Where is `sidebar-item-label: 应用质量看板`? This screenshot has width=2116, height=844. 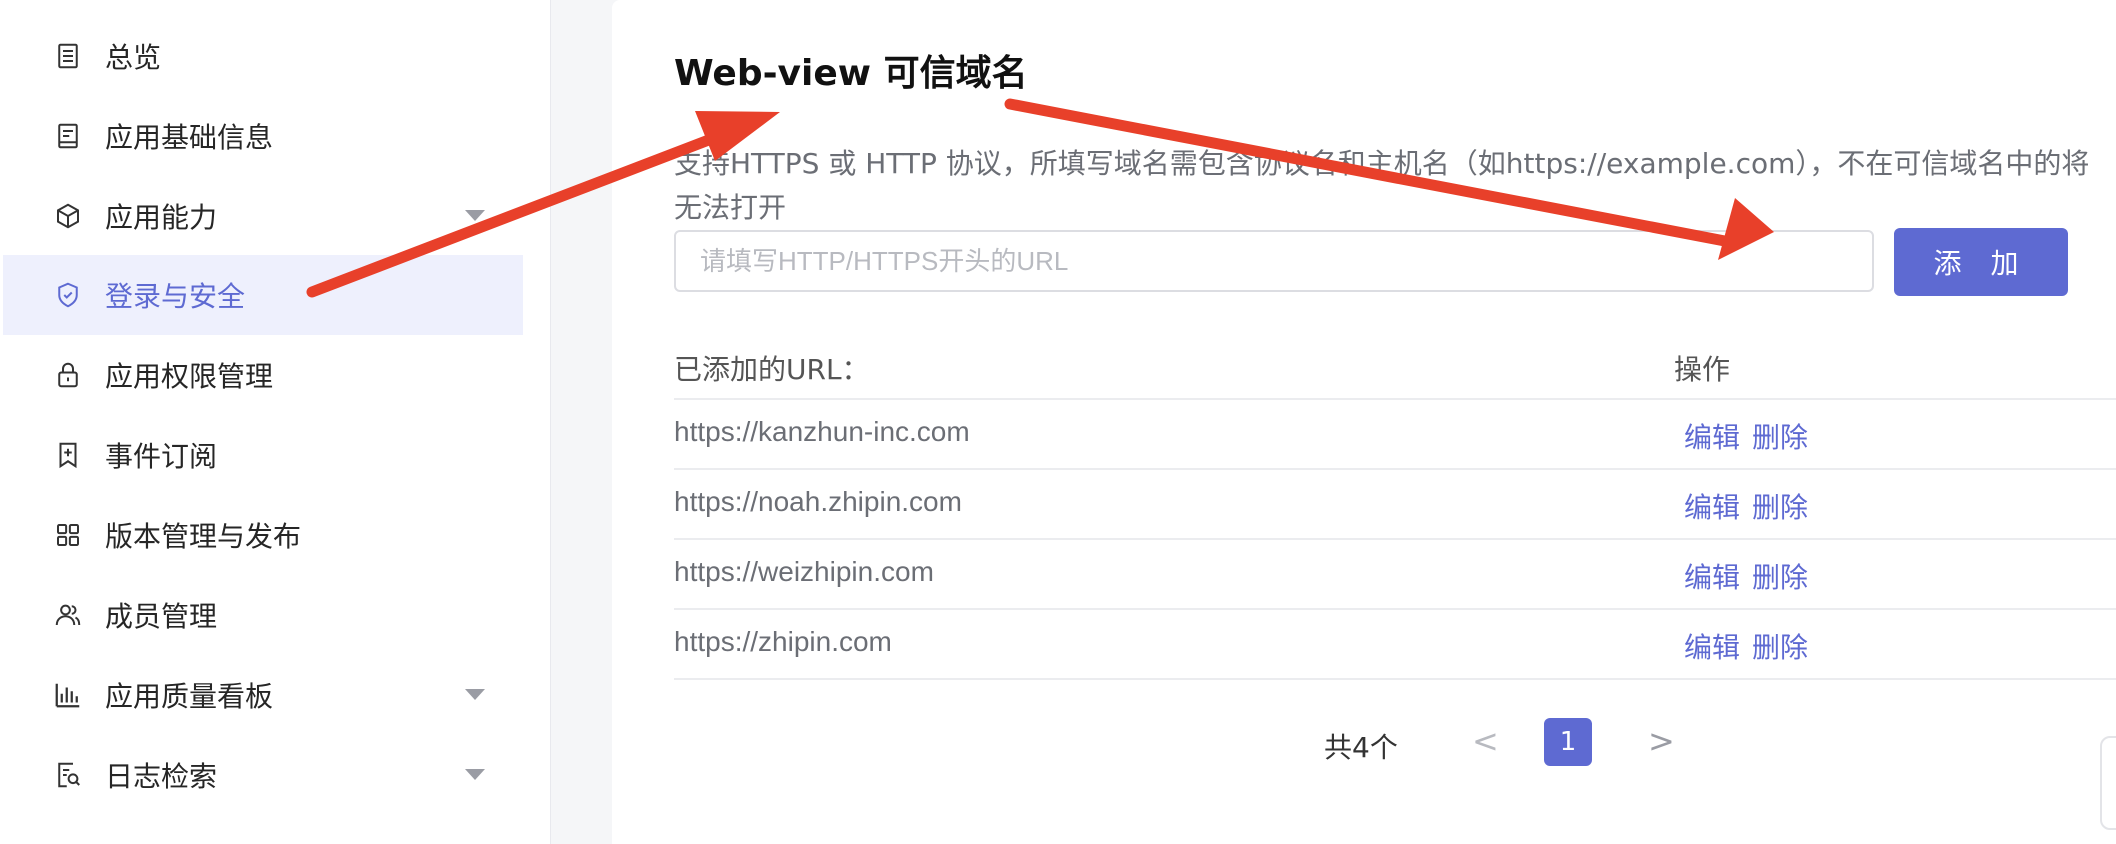 sidebar-item-label: 应用质量看板 is located at coordinates (189, 696).